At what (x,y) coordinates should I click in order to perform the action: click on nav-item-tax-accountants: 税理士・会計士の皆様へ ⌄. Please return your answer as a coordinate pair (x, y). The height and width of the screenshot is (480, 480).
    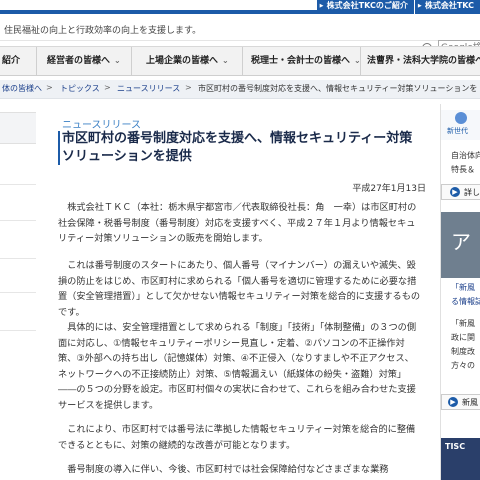
    Looking at the image, I should click on (301, 61).